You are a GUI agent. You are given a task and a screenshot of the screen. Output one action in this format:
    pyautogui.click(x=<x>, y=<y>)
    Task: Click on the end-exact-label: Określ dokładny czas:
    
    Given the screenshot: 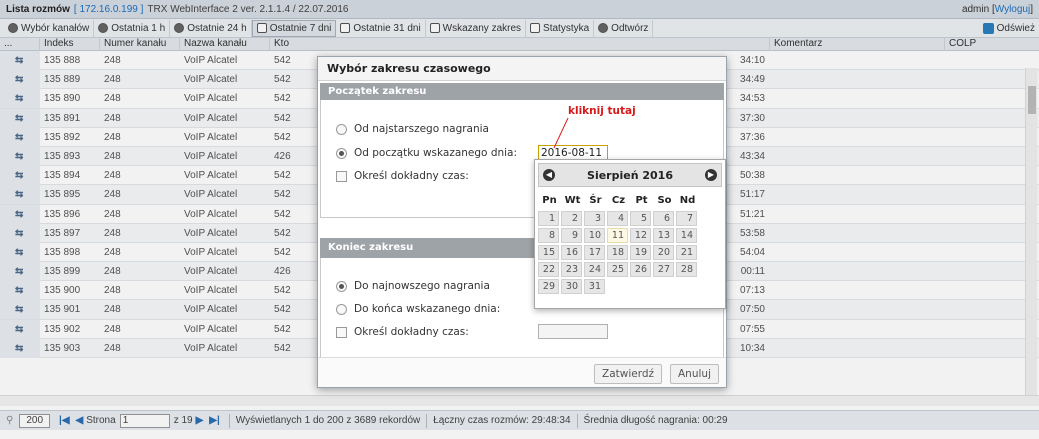 What is the action you would take?
    pyautogui.click(x=411, y=332)
    